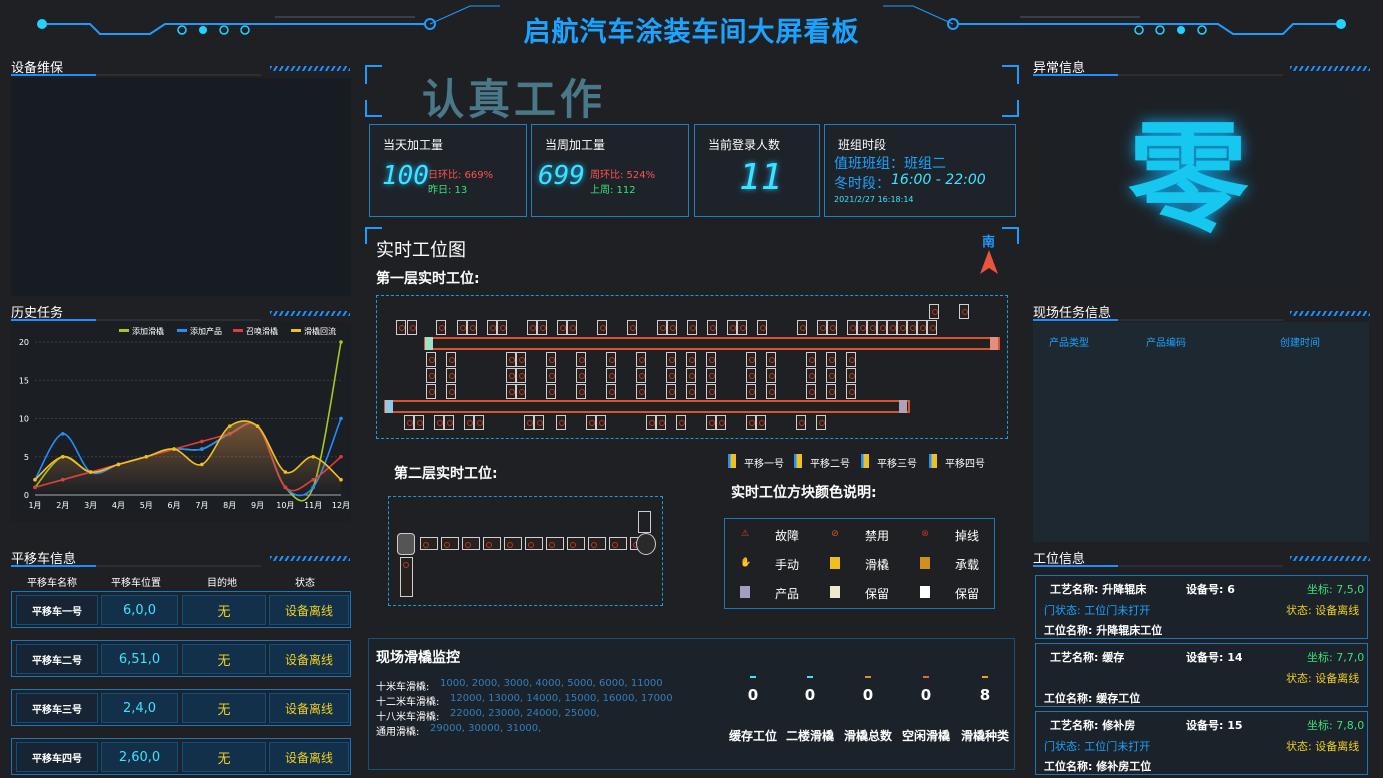 This screenshot has height=778, width=1383. Describe the element at coordinates (1098, 589) in the screenshot. I see `station-proc: 工艺名称: 升降辊床` at that location.